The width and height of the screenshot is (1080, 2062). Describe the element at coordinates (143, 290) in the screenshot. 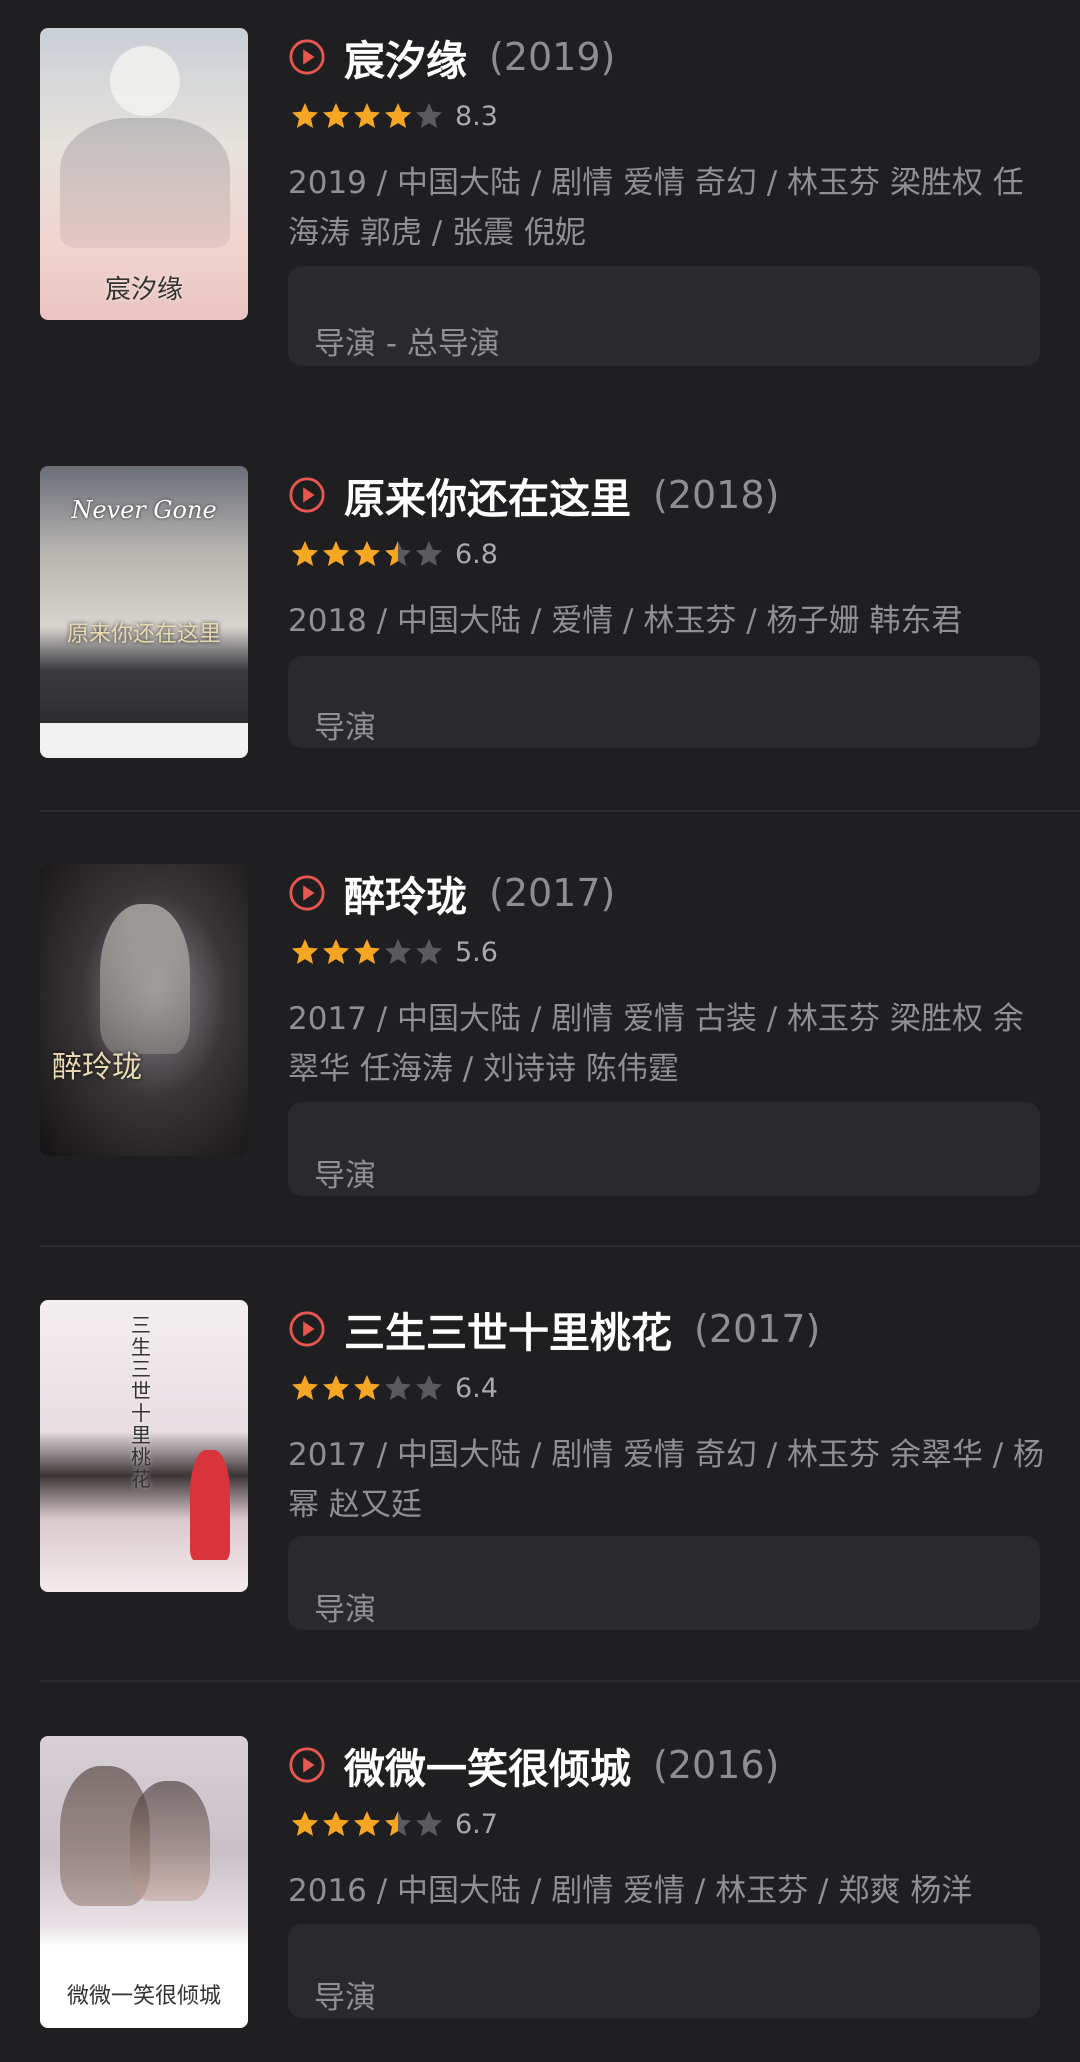

I see `poster-caption: 宸汐缘` at that location.